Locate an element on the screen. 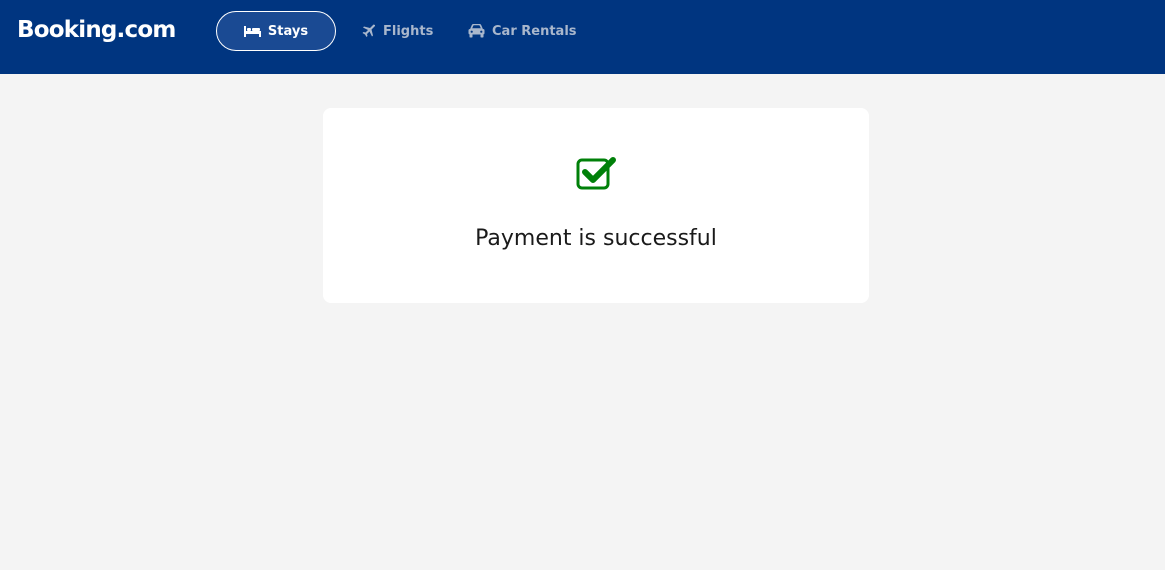 This screenshot has width=1165, height=570. tab-car-rentals-label: Car Rentals is located at coordinates (534, 31).